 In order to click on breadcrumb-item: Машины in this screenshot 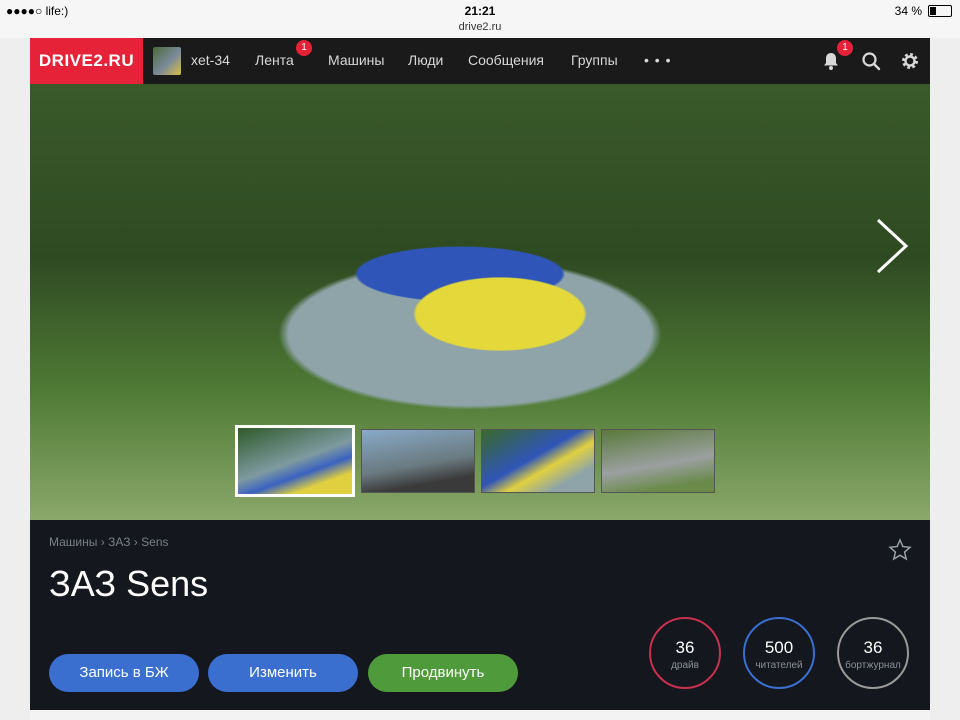, I will do `click(73, 542)`.